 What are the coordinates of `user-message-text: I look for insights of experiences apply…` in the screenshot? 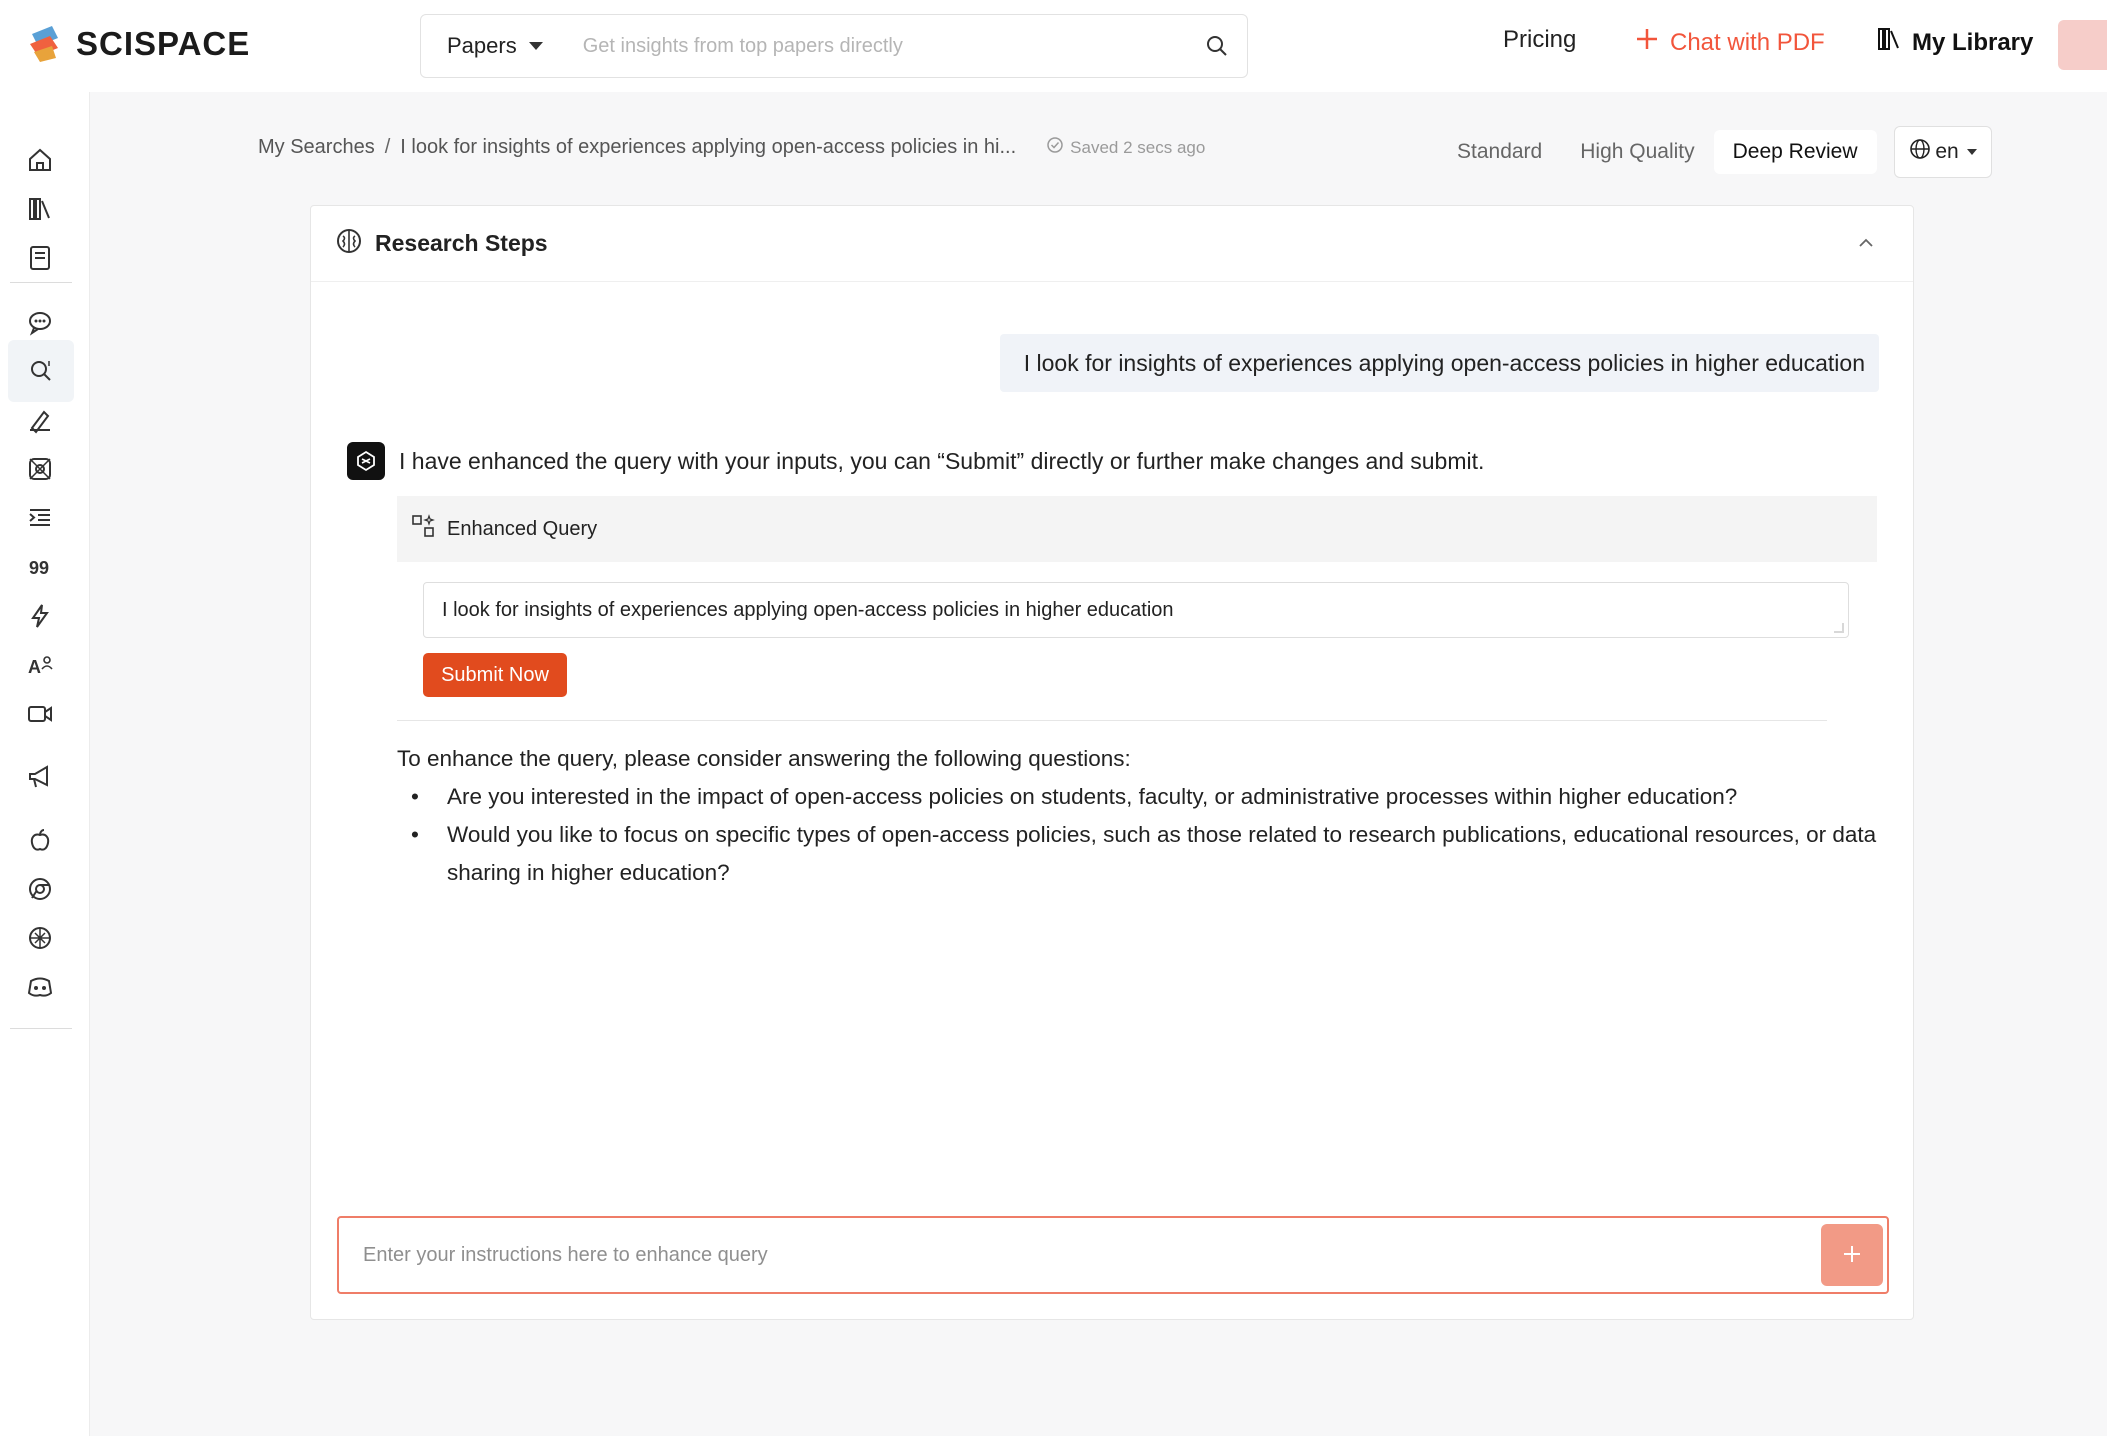 It's located at (1444, 362).